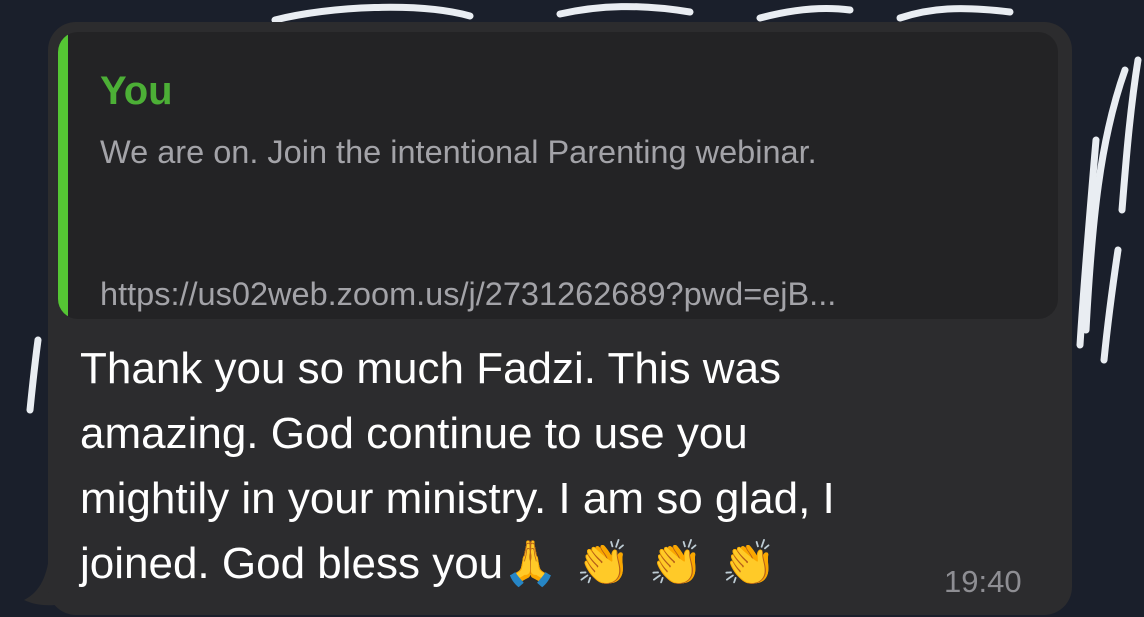  Describe the element at coordinates (292, 563) in the screenshot. I see `message-line-text: joined. God bless you` at that location.